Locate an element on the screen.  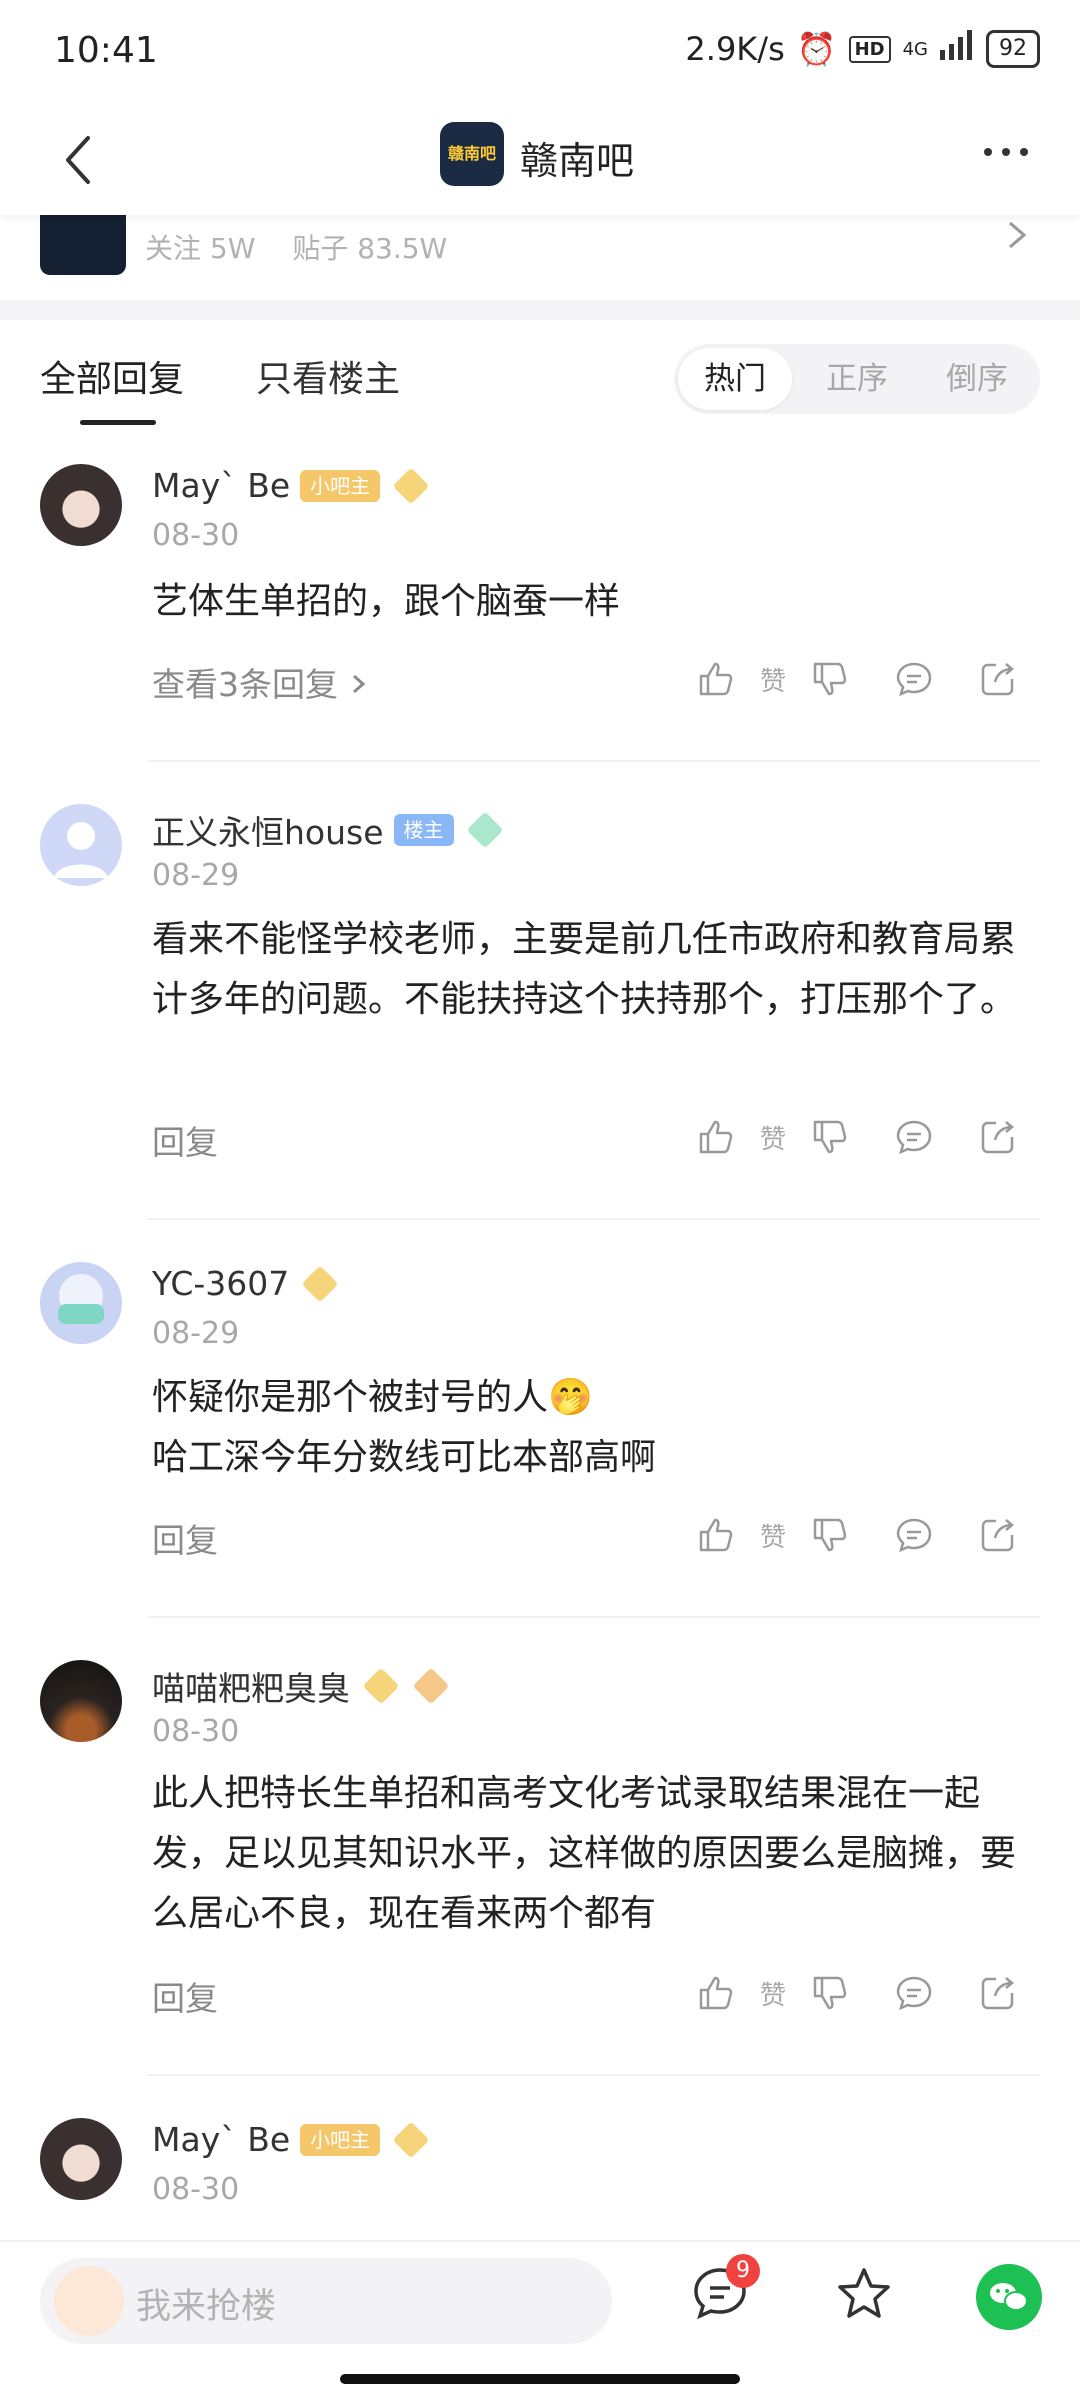
user-name-row: 正义永恒house 楼主 is located at coordinates (327, 830).